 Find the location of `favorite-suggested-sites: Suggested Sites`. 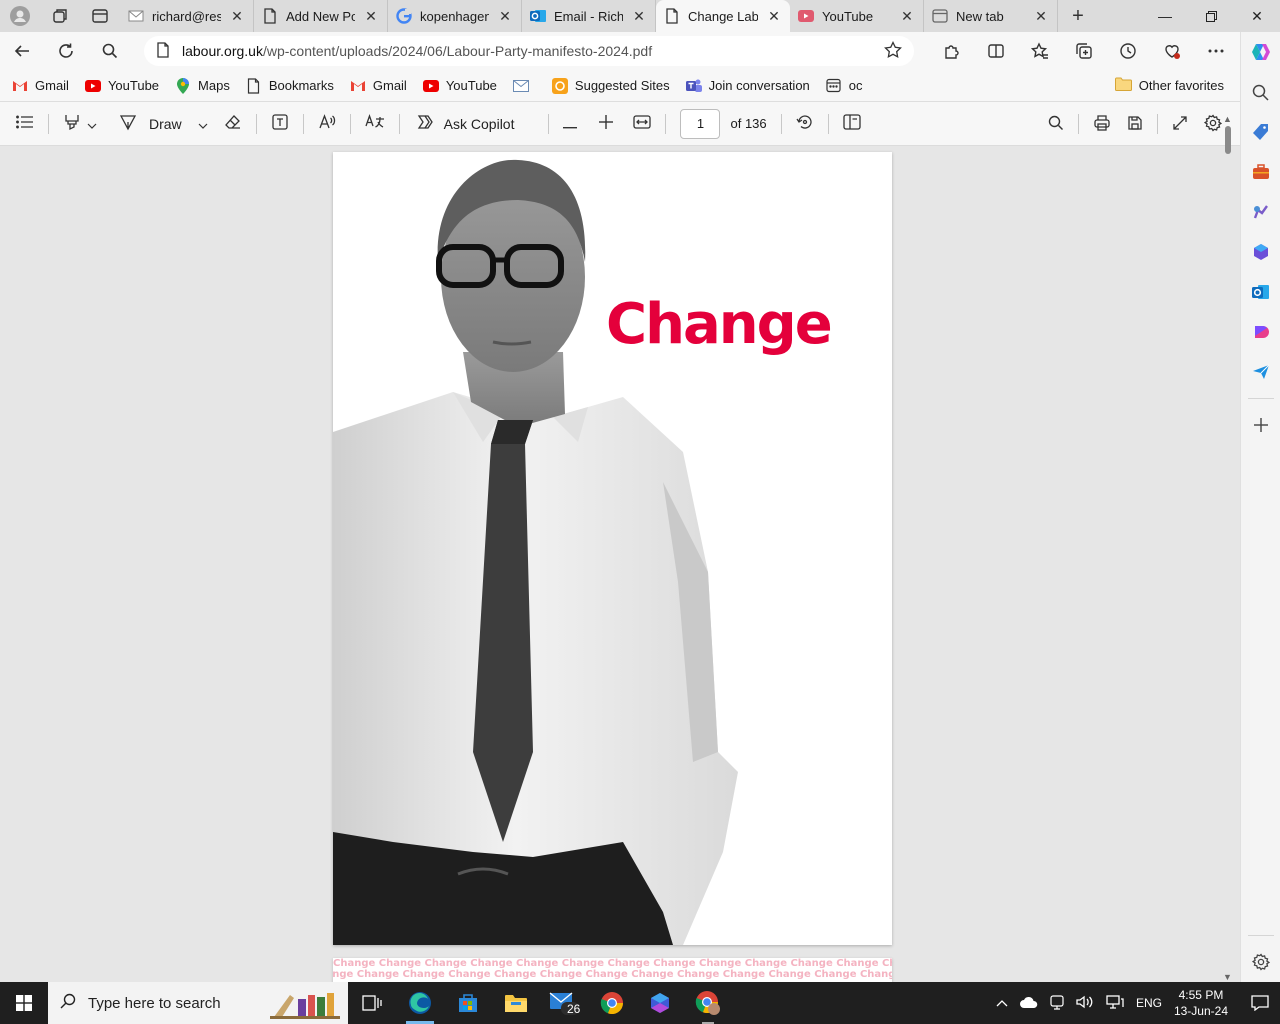

favorite-suggested-sites: Suggested Sites is located at coordinates (610, 85).